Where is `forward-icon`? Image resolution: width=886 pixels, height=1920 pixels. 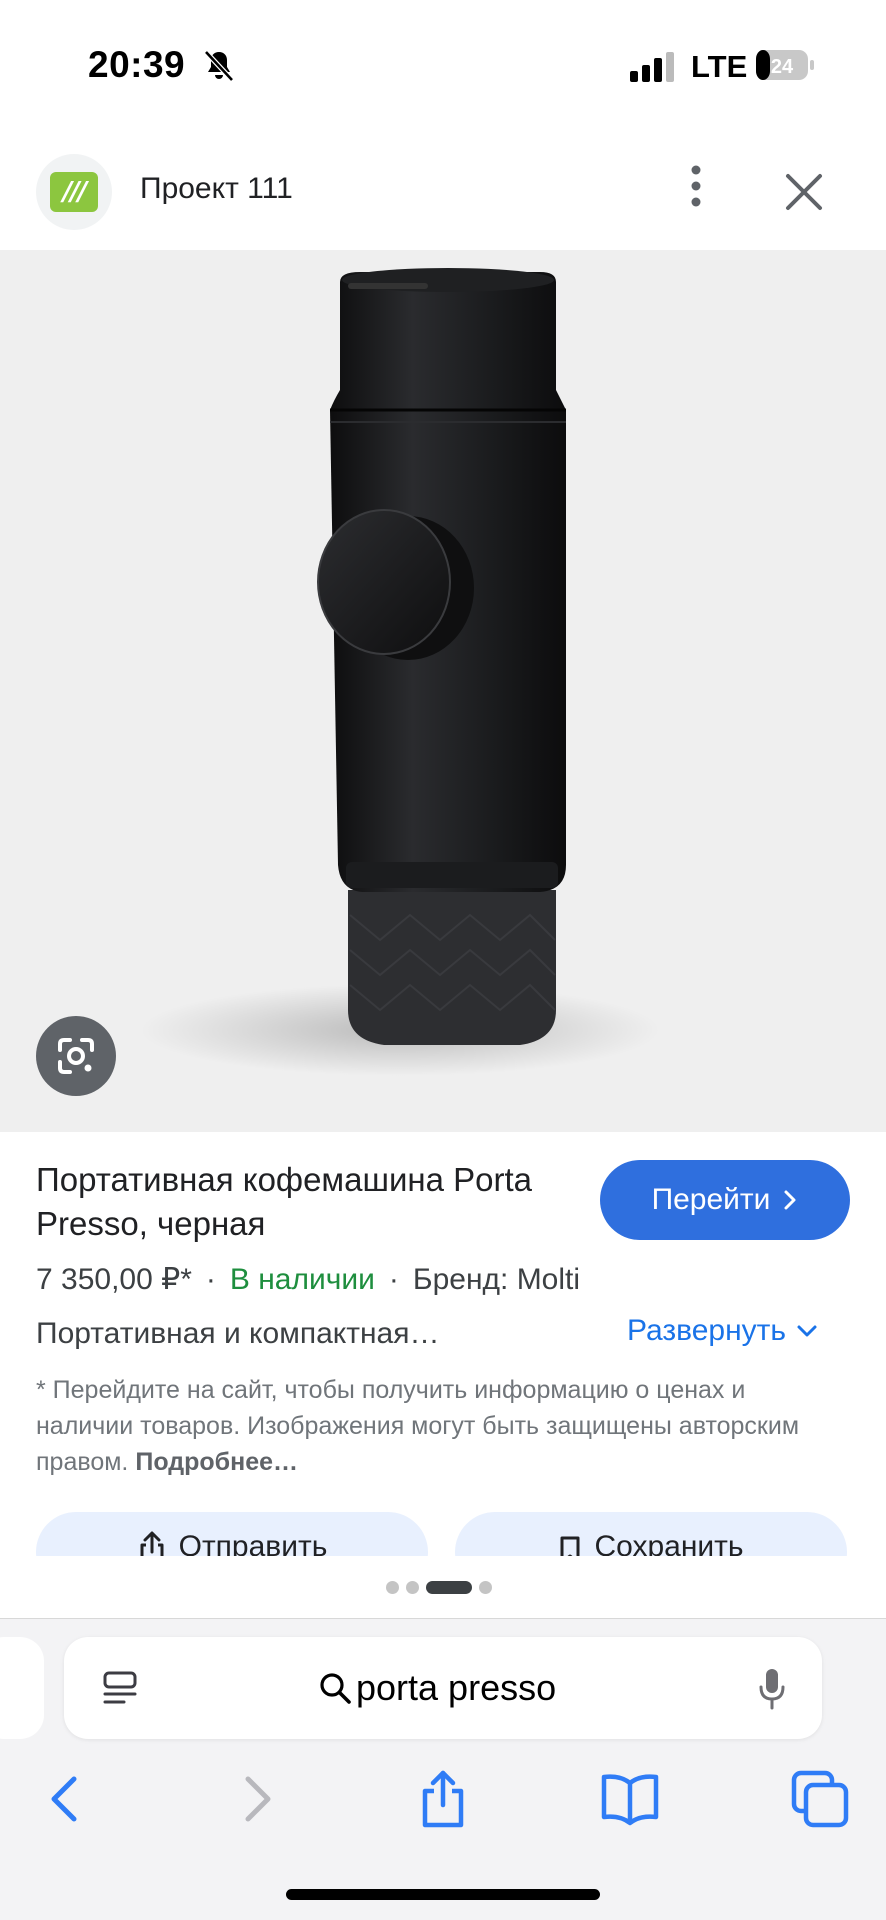 forward-icon is located at coordinates (256, 1799).